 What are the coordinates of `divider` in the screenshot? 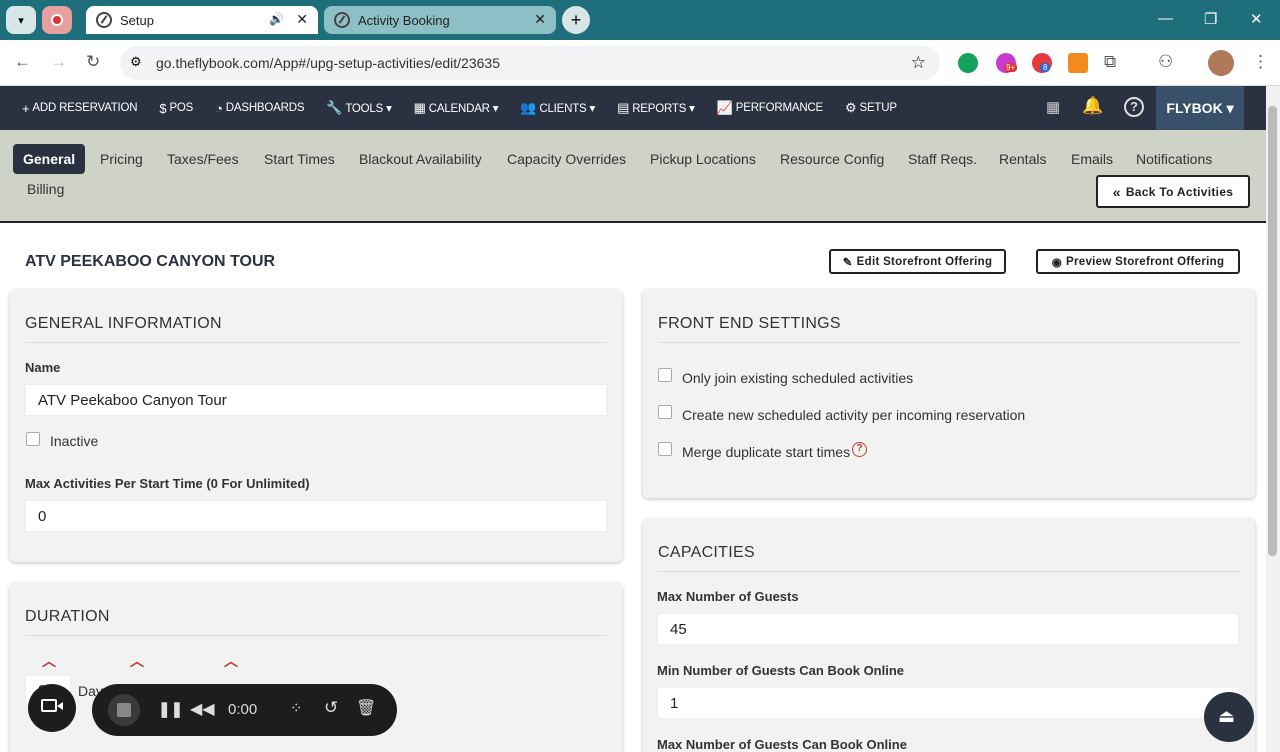 It's located at (316, 635).